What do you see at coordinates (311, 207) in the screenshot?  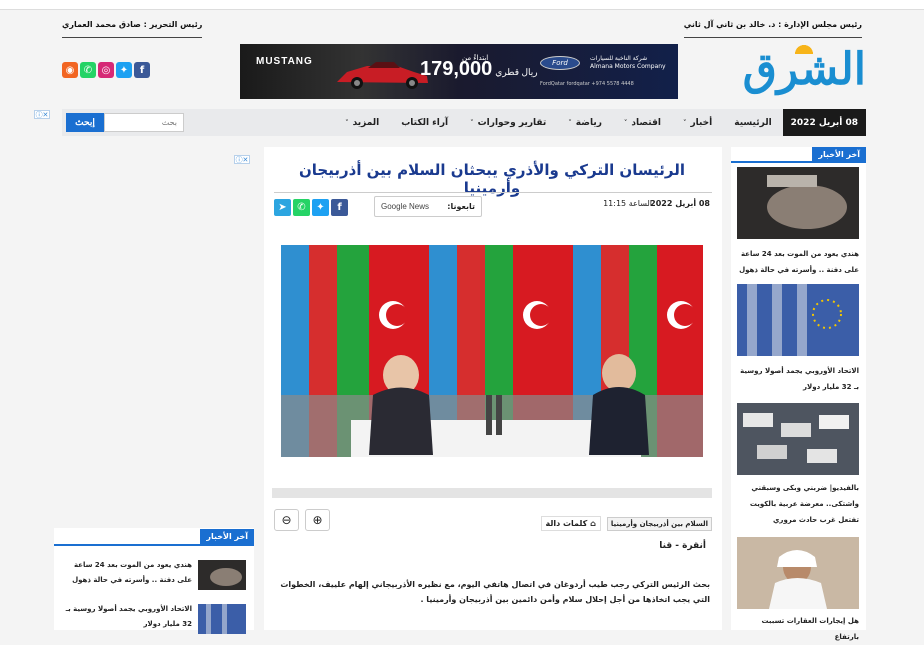 I see `share-buttons: ➤ ✆ ✦ f` at bounding box center [311, 207].